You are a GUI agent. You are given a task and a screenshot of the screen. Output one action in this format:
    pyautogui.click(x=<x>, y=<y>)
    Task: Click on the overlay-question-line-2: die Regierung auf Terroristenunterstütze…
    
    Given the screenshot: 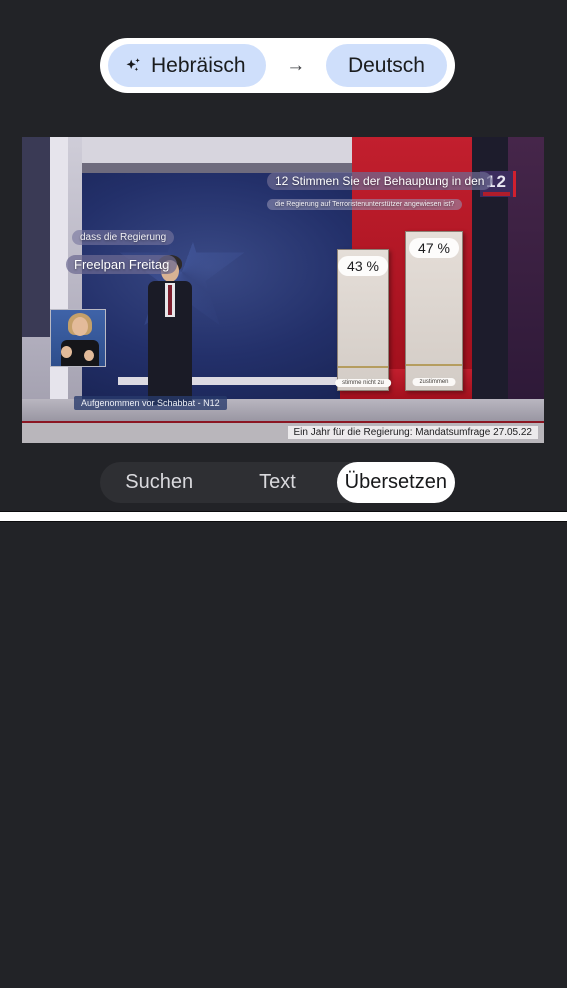 What is the action you would take?
    pyautogui.click(x=365, y=204)
    